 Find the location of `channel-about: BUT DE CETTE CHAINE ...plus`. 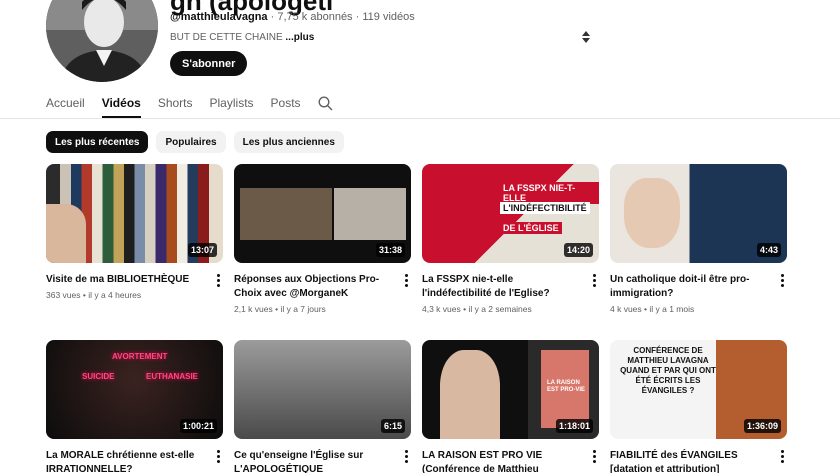

channel-about: BUT DE CETTE CHAINE ...plus is located at coordinates (242, 37).